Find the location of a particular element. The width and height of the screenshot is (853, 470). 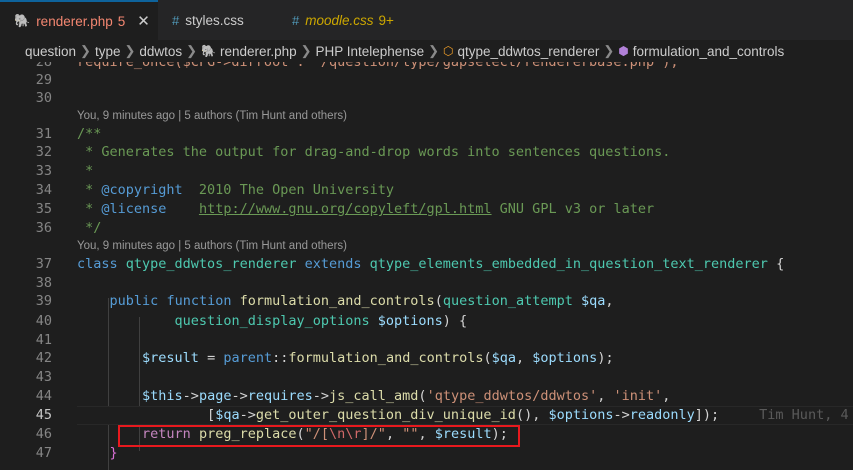

method-symbol-icon: ⬢ is located at coordinates (623, 51).